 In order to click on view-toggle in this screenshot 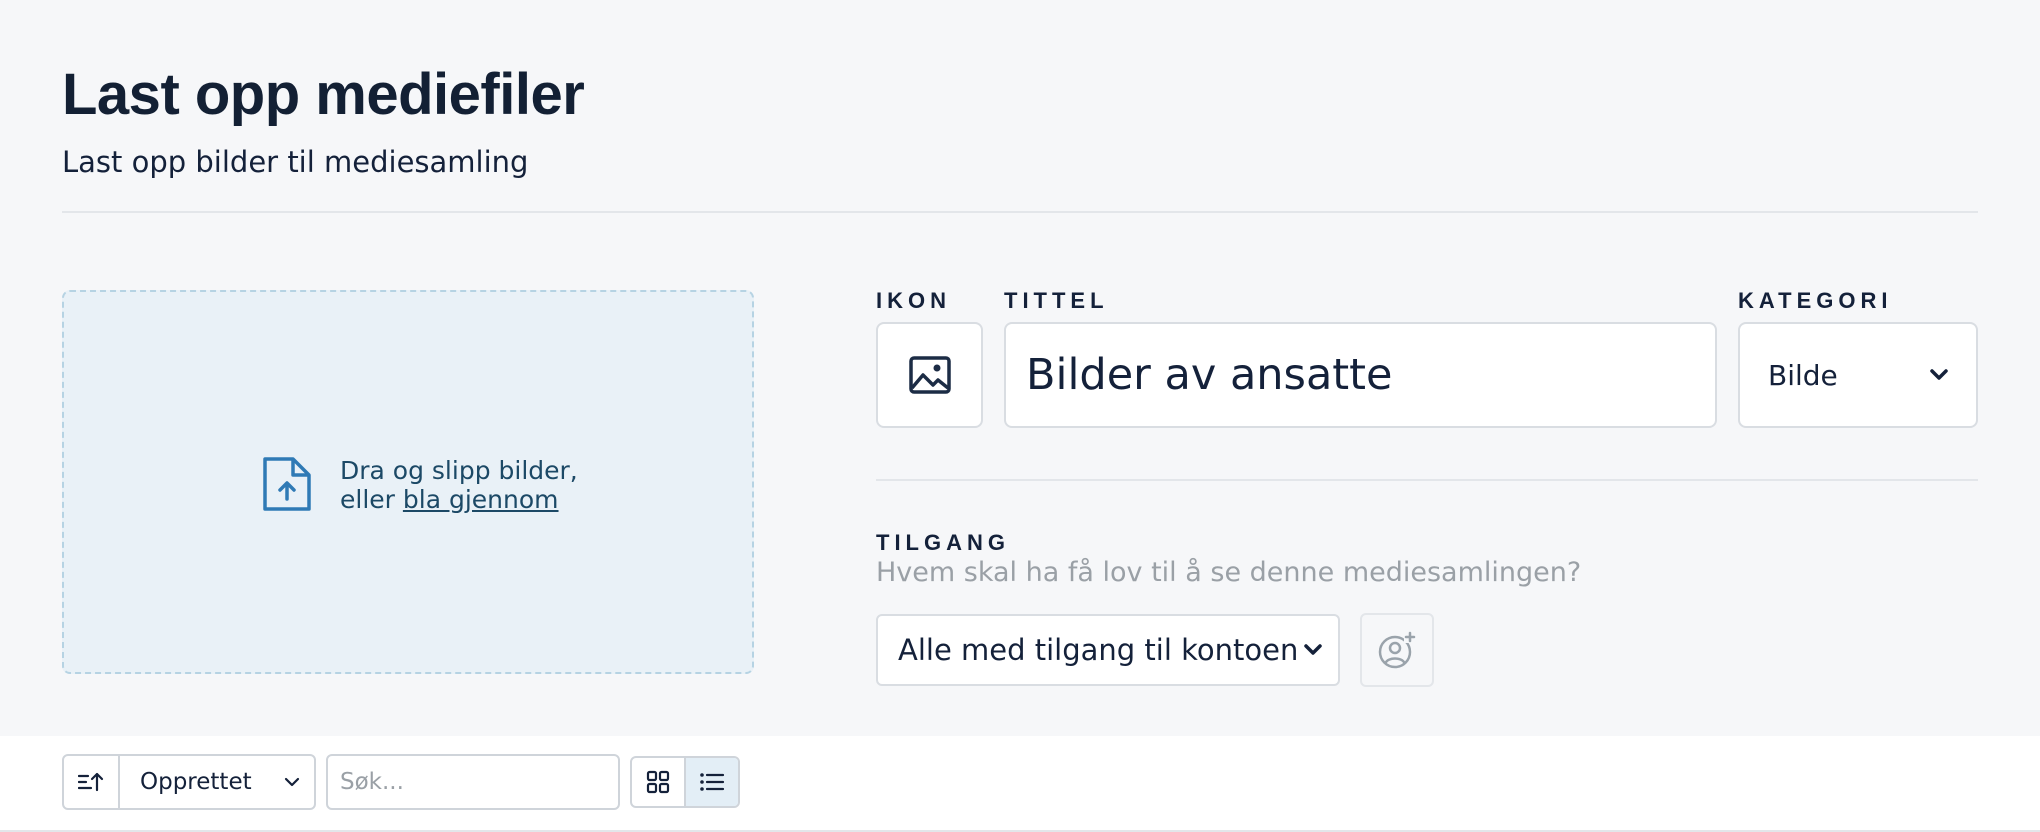, I will do `click(685, 782)`.